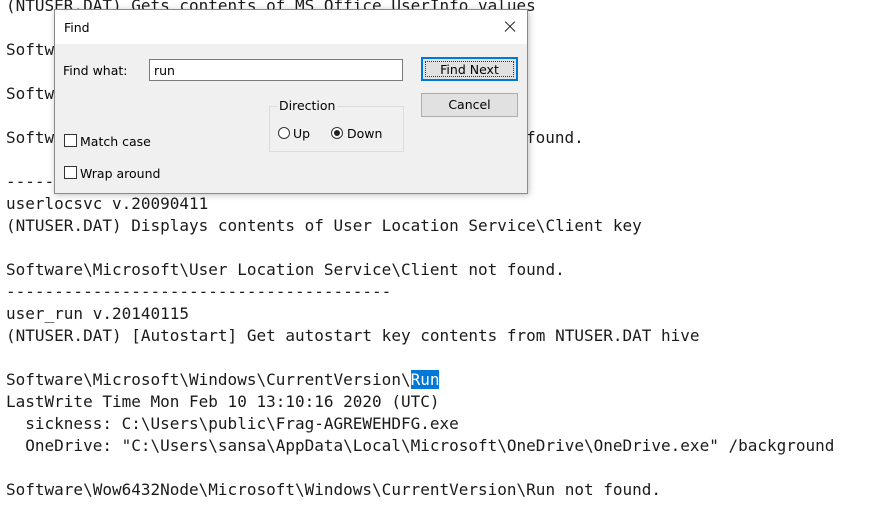 This screenshot has height=509, width=891. What do you see at coordinates (364, 133) in the screenshot?
I see `down-label: Down` at bounding box center [364, 133].